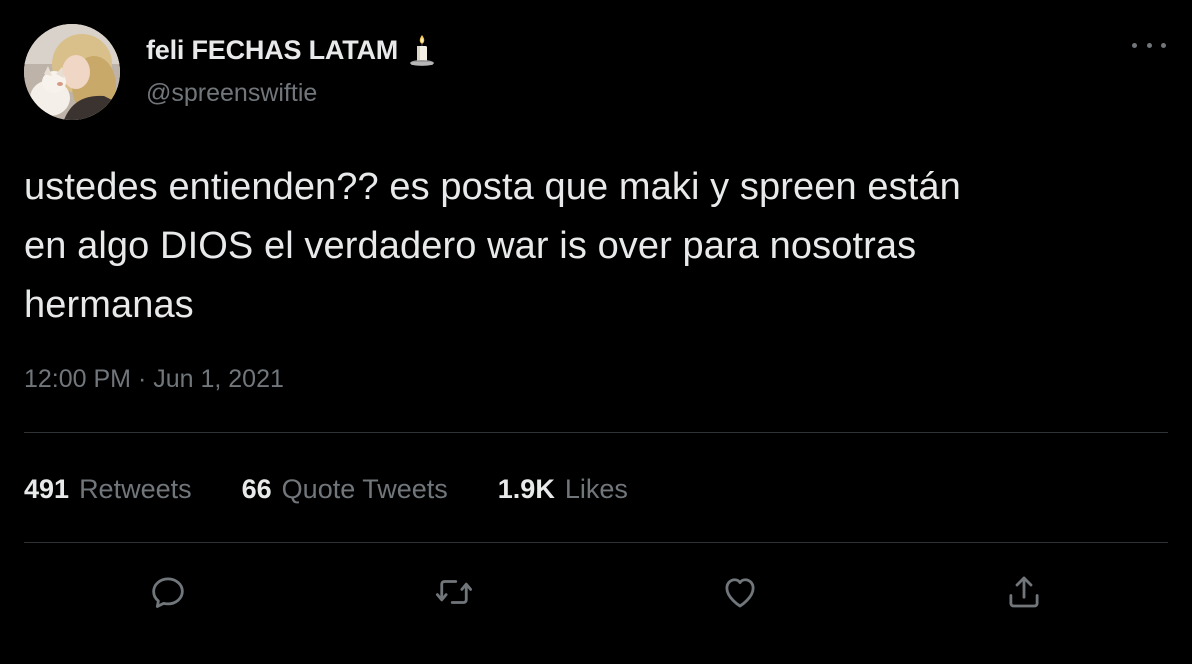 This screenshot has width=1192, height=664. Describe the element at coordinates (596, 489) in the screenshot. I see `likes-label: Likes` at that location.